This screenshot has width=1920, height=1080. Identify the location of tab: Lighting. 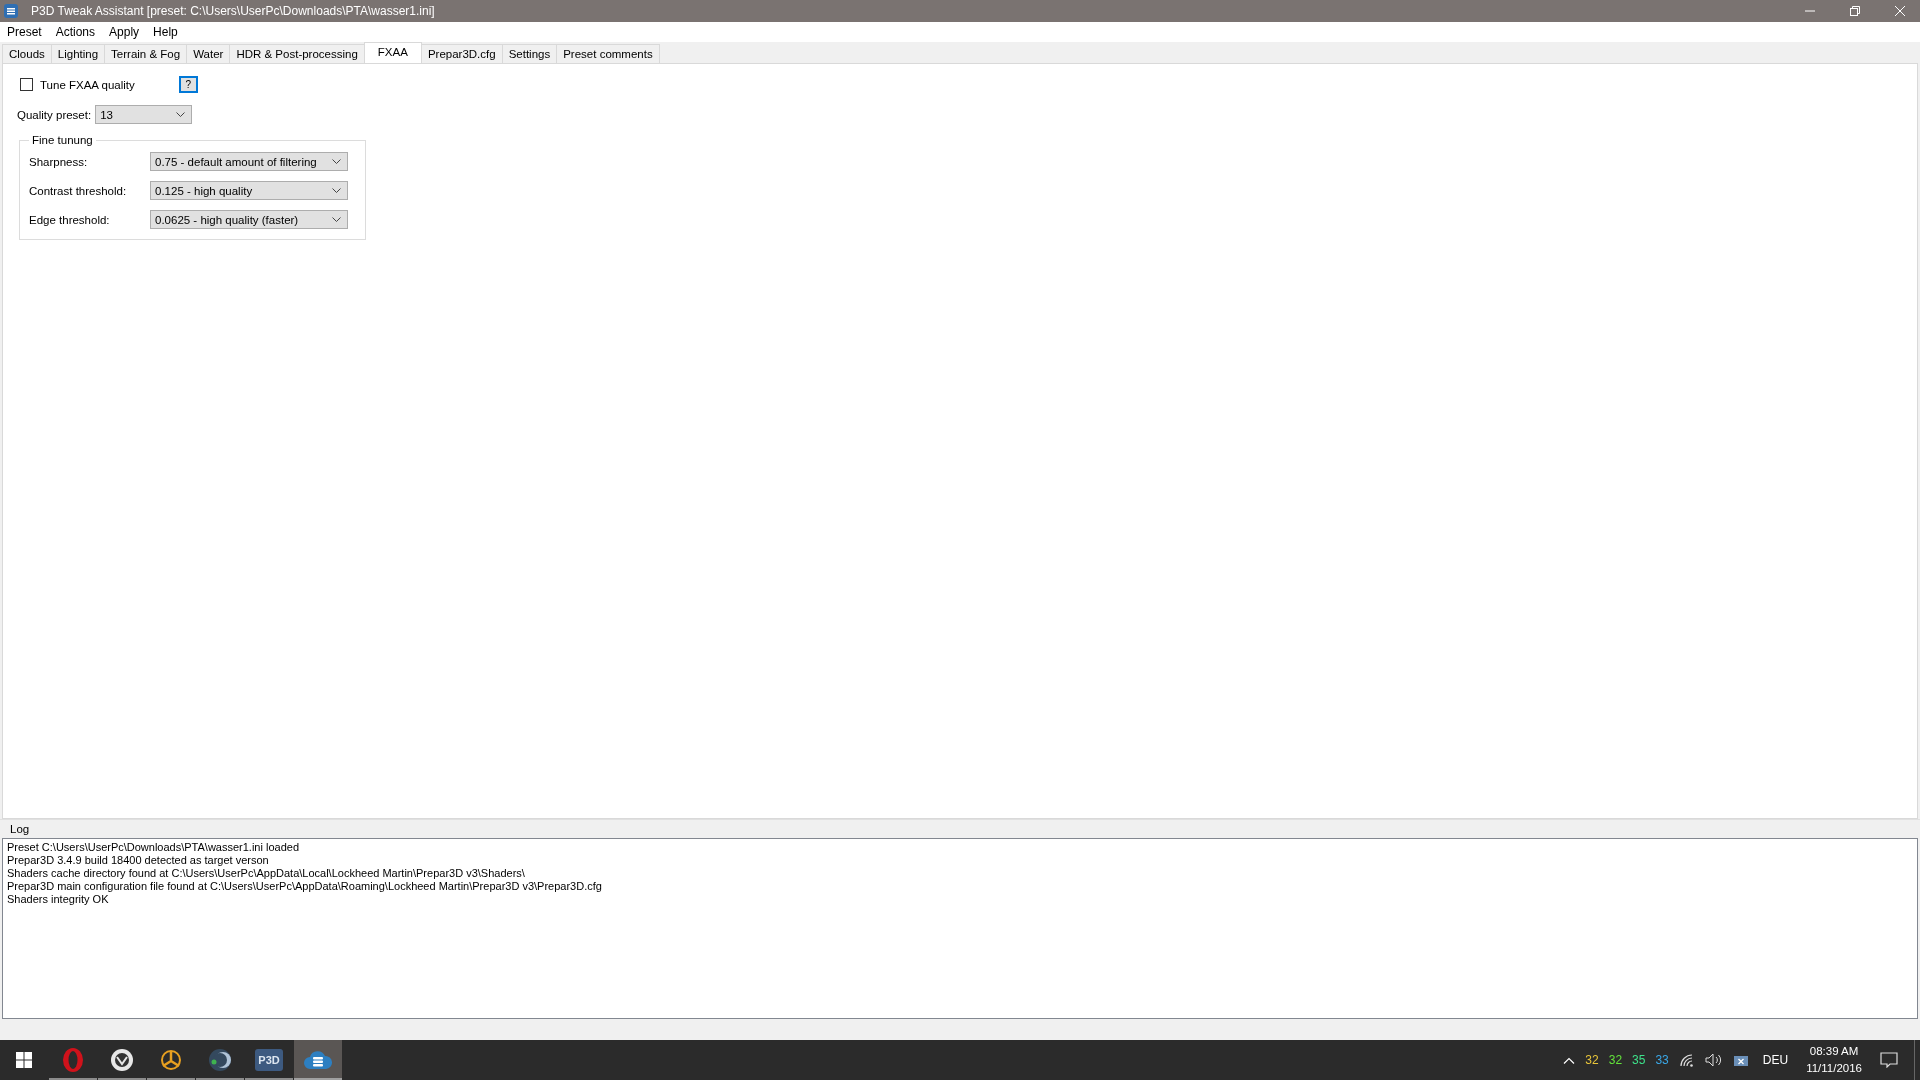
(78, 53).